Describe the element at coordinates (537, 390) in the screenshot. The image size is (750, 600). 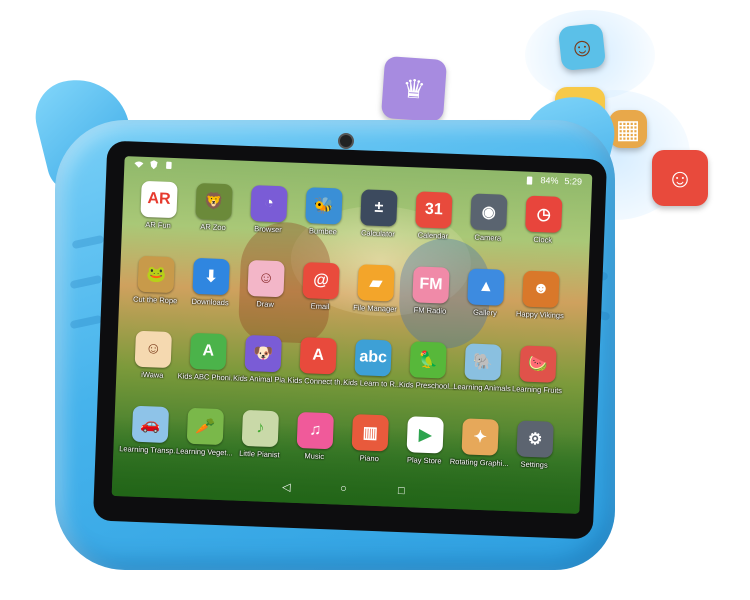
I see `app-label: Learning Fruits` at that location.